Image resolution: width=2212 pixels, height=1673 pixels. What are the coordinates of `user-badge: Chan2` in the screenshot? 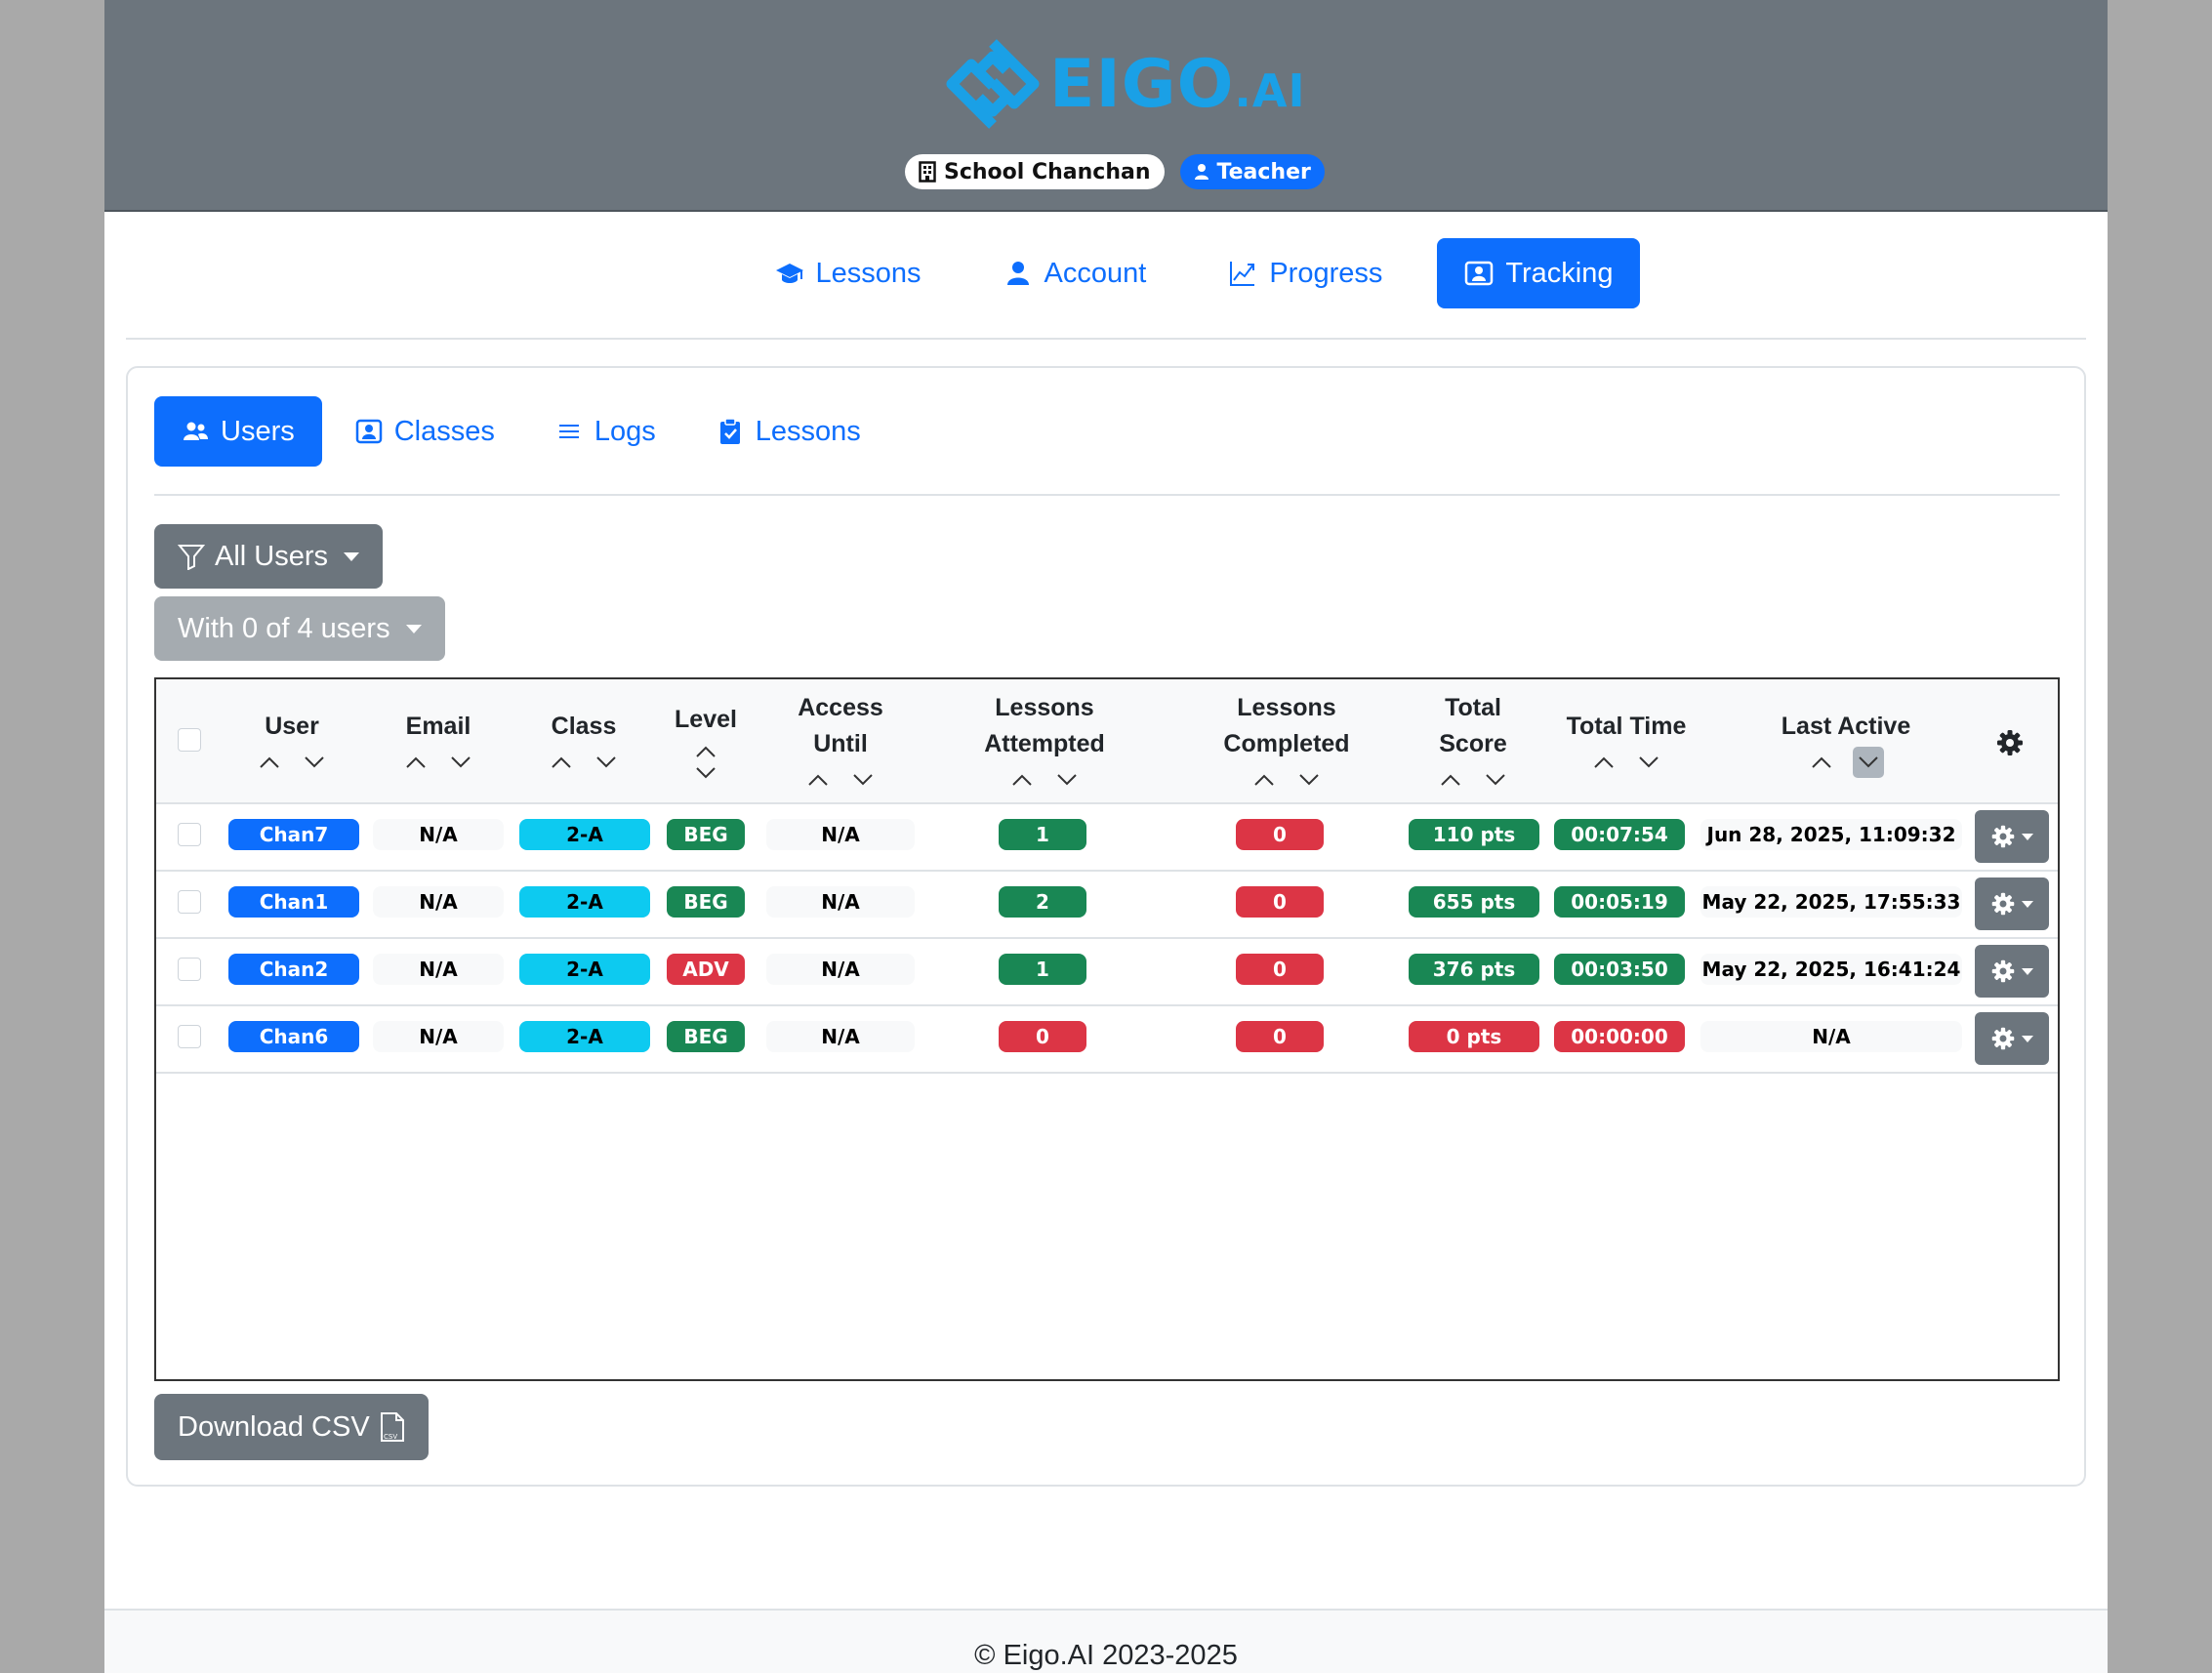 It's located at (293, 969).